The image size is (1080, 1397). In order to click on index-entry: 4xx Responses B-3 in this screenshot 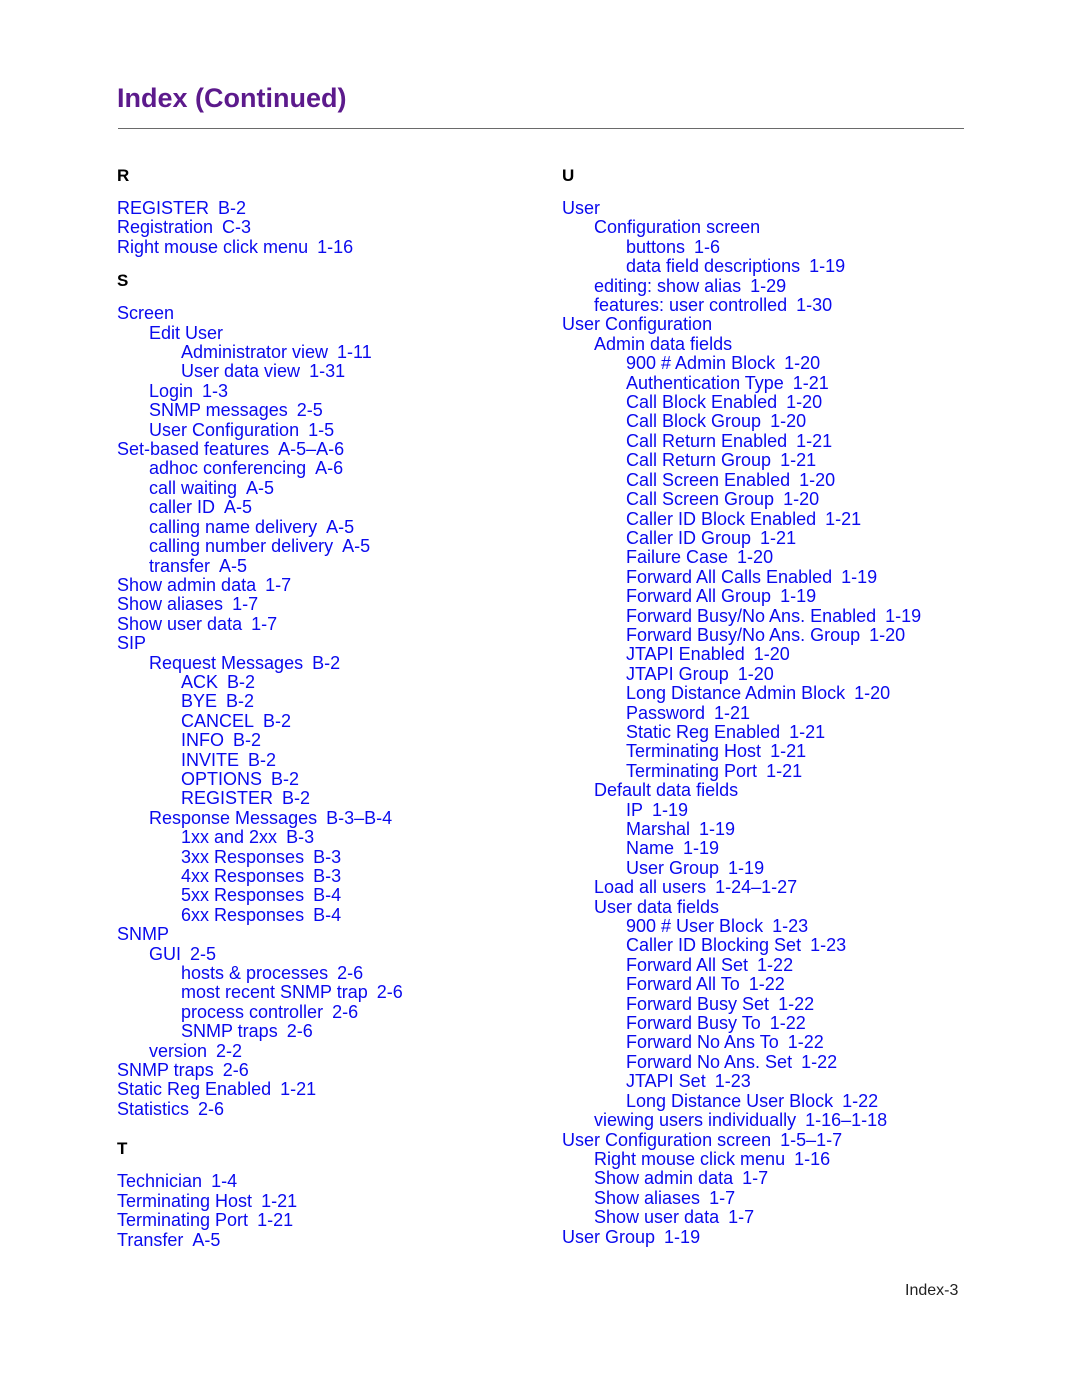, I will do `click(327, 876)`.